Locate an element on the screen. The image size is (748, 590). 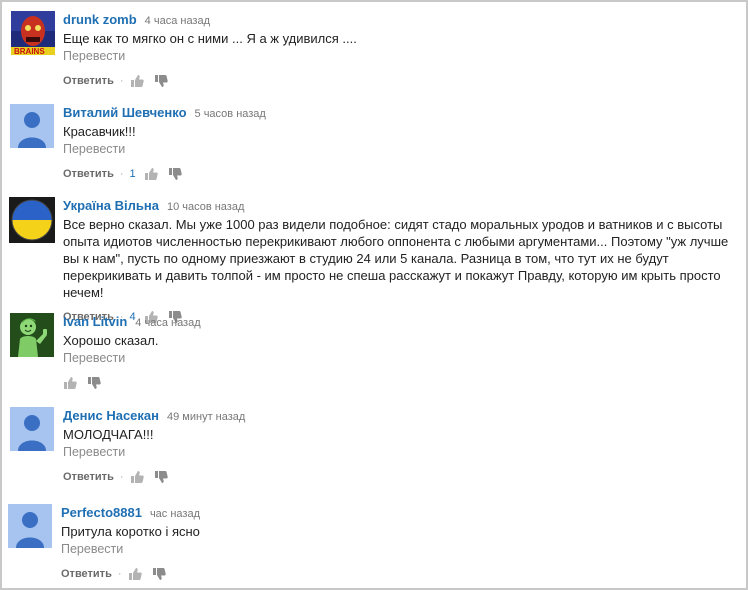
comment-time: час назад is located at coordinates (175, 514).